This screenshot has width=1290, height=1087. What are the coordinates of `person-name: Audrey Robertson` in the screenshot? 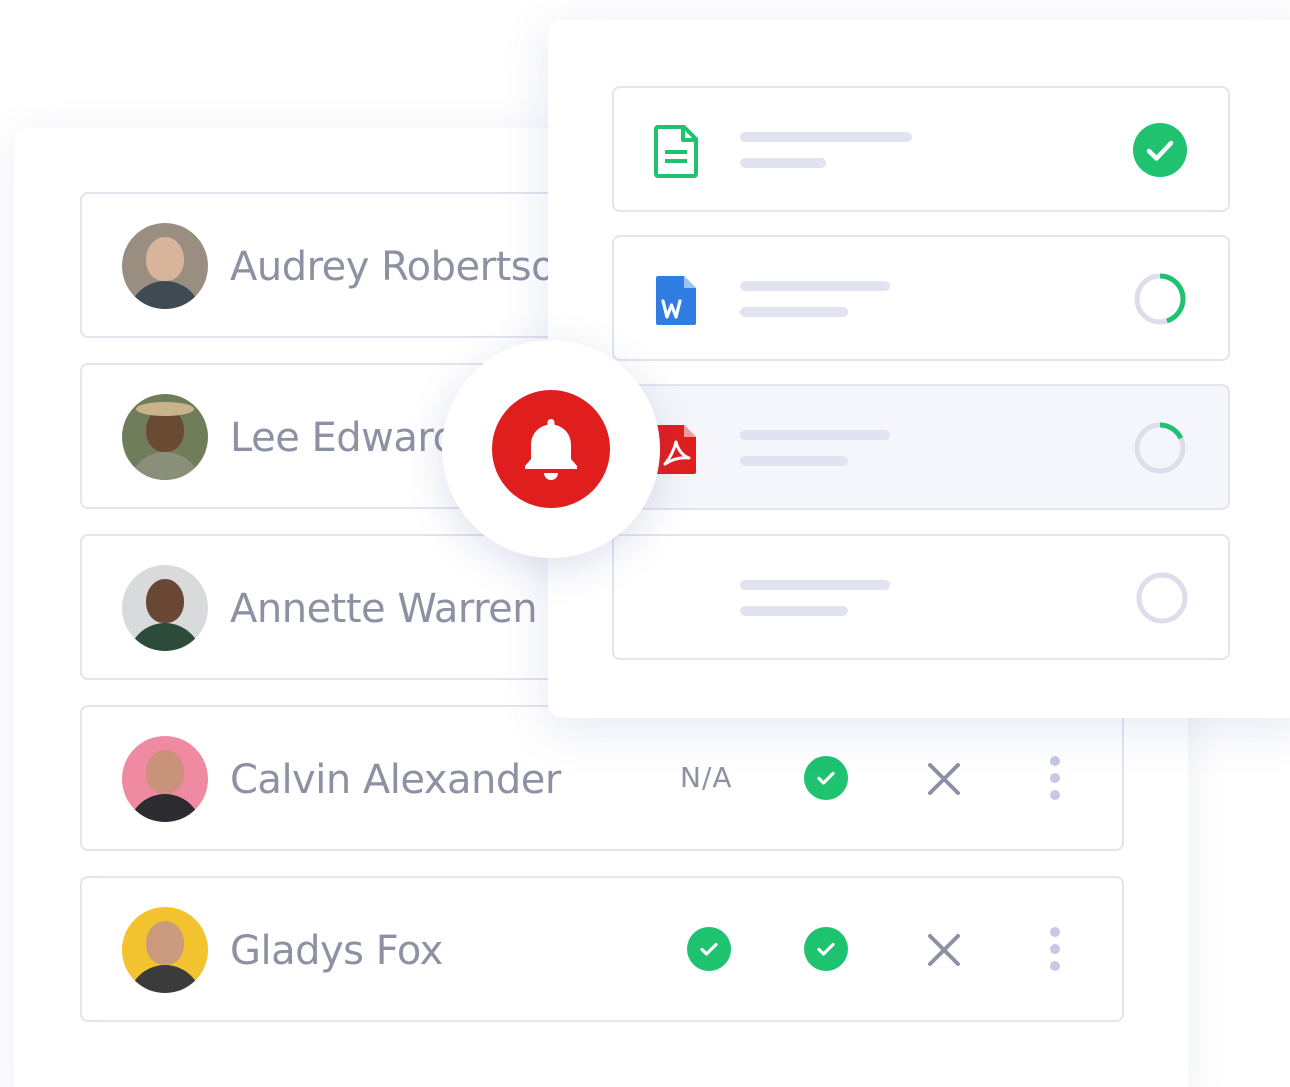 It's located at (405, 267).